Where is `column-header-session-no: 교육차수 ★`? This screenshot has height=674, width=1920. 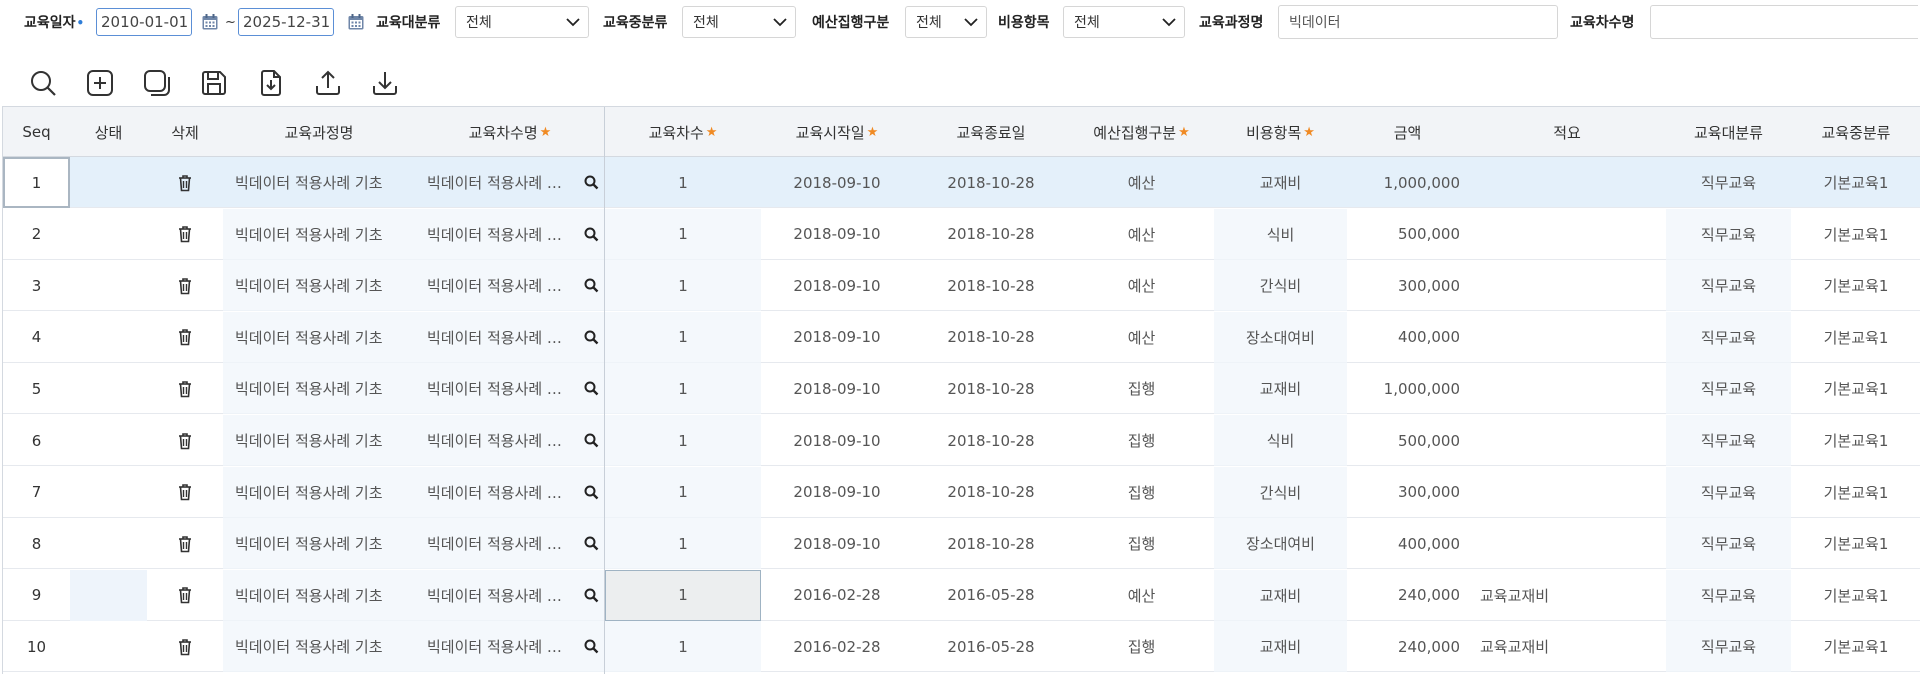
column-header-session-no: 교육차수 ★ is located at coordinates (683, 132).